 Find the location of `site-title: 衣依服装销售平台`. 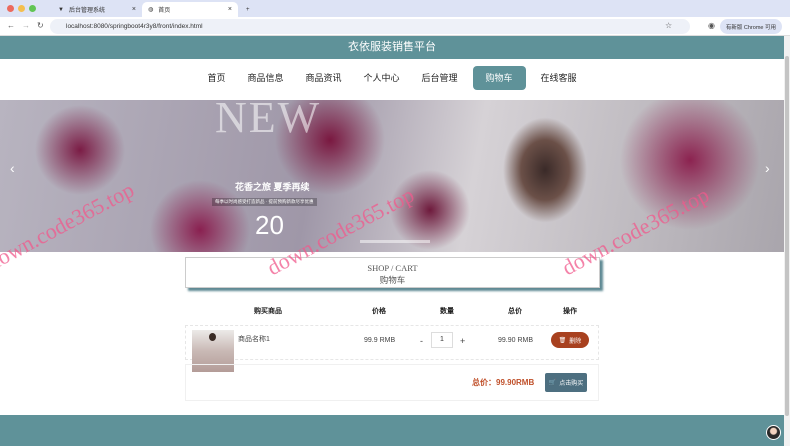

site-title: 衣依服装销售平台 is located at coordinates (392, 47).